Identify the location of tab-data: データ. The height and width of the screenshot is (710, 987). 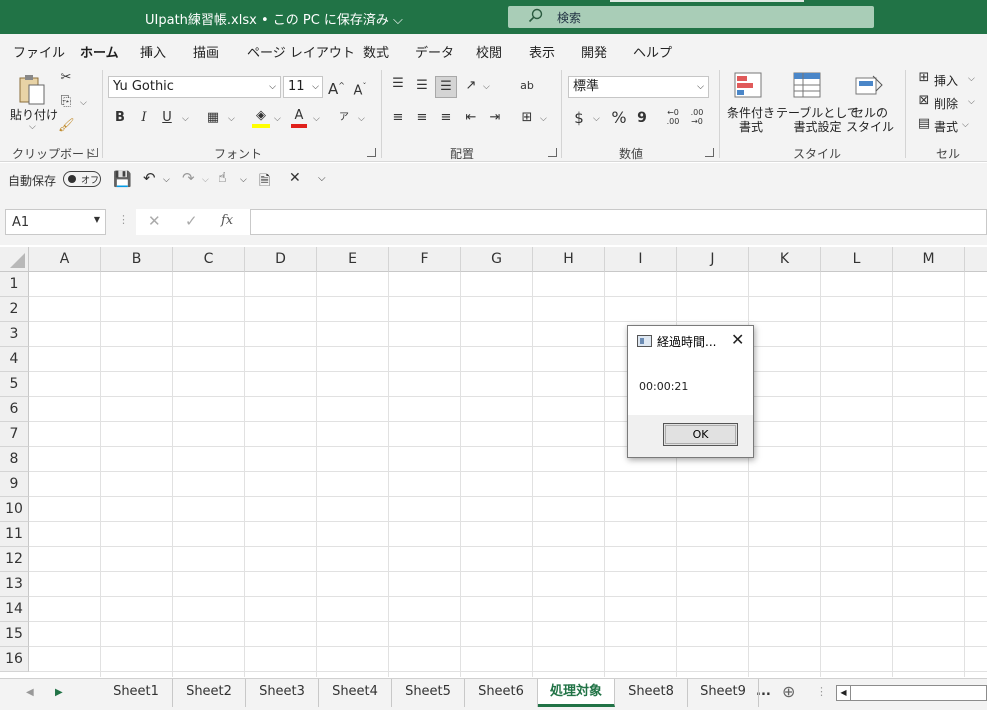
(434, 51).